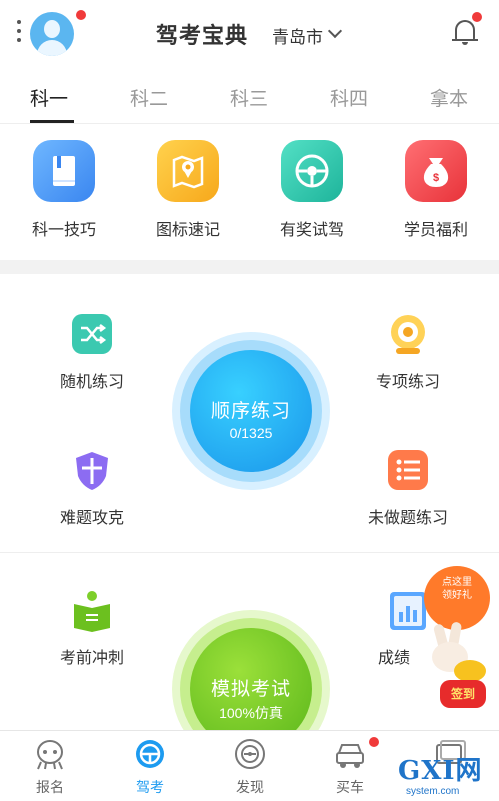 Image resolution: width=499 pixels, height=801 pixels. What do you see at coordinates (436, 171) in the screenshot?
I see `money-bag-icon: $` at bounding box center [436, 171].